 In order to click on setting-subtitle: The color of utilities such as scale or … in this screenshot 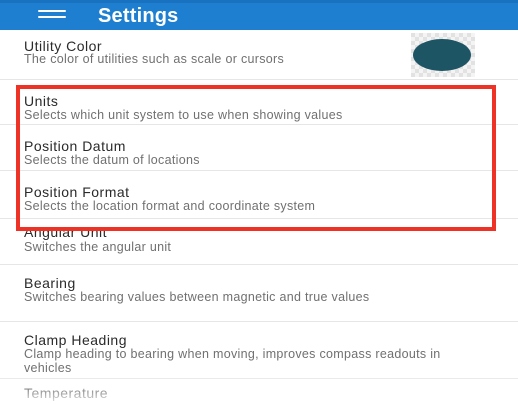, I will do `click(154, 59)`.